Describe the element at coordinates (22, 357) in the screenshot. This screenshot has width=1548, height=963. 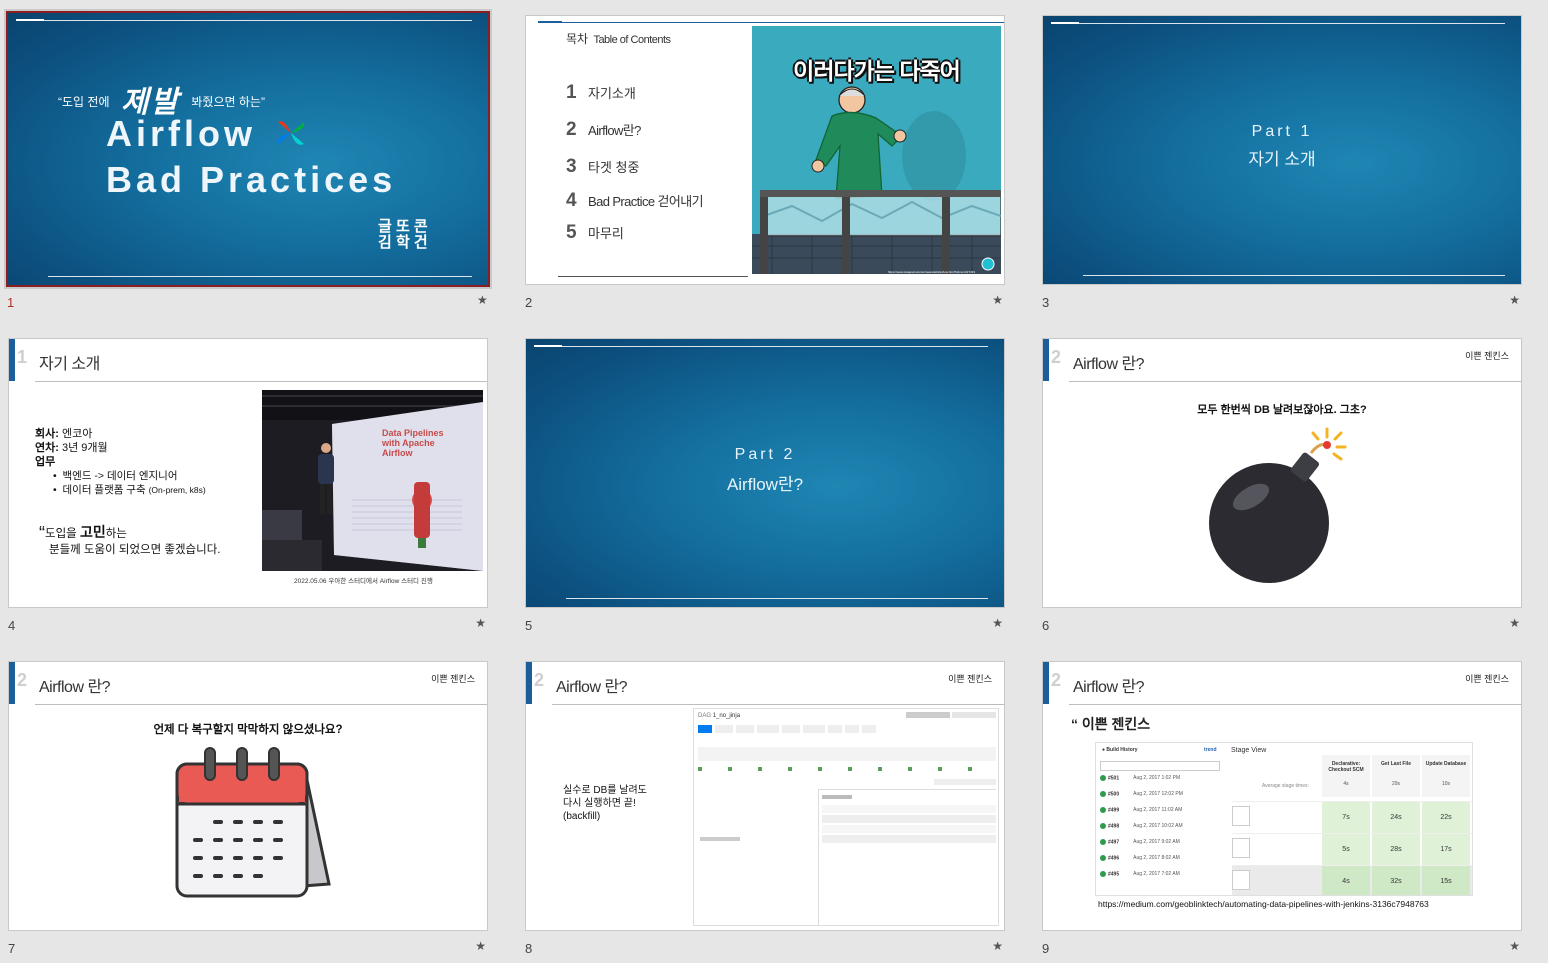
I see `section-number: 1` at that location.